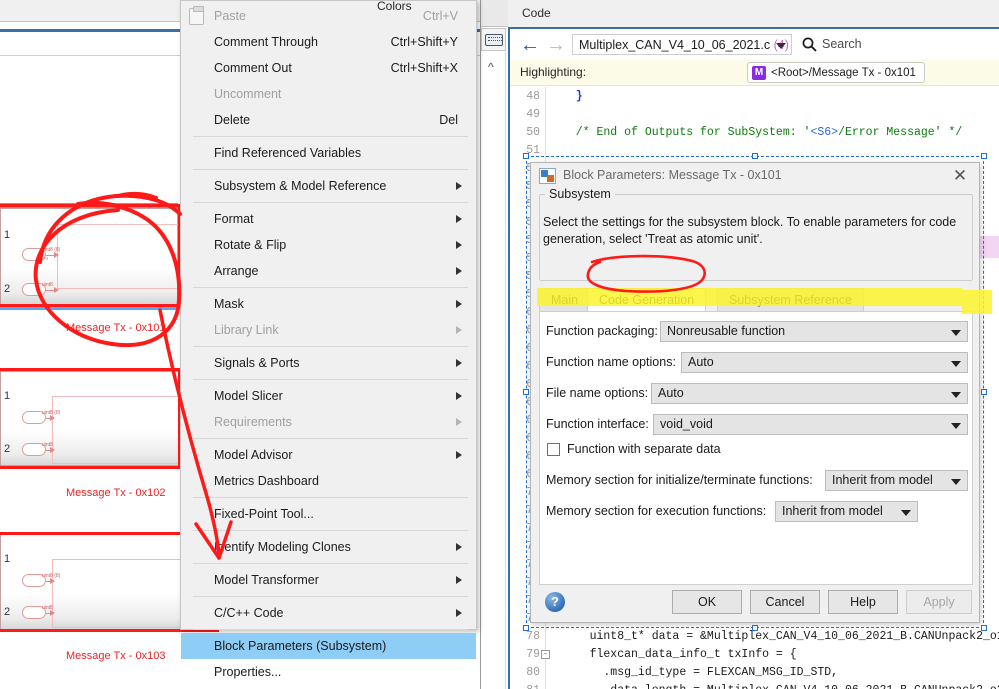  What do you see at coordinates (248, 396) in the screenshot?
I see `menu-item-label: Model Slicer` at bounding box center [248, 396].